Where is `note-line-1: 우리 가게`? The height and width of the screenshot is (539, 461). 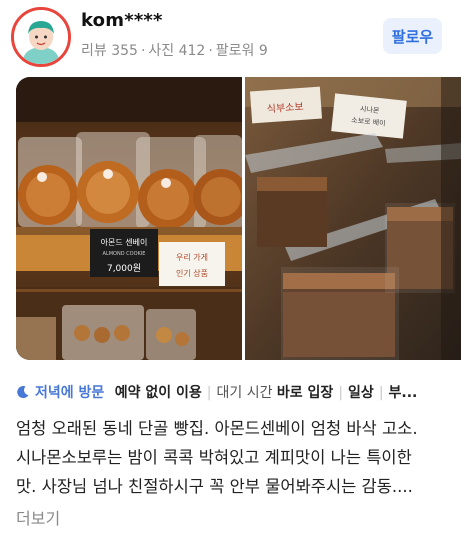
note-line-1: 우리 가게 is located at coordinates (192, 257).